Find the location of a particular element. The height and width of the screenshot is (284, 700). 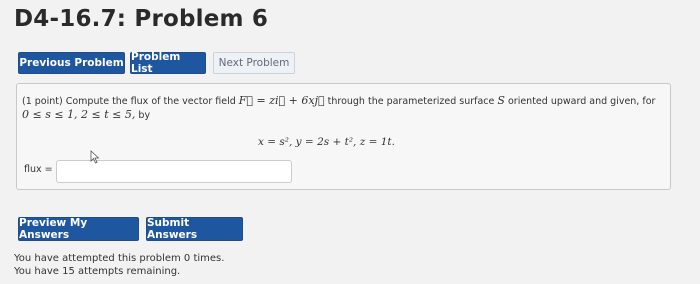

parametrization-equation: x = s², y = 2s + t², z = 1t. is located at coordinates (326, 142).